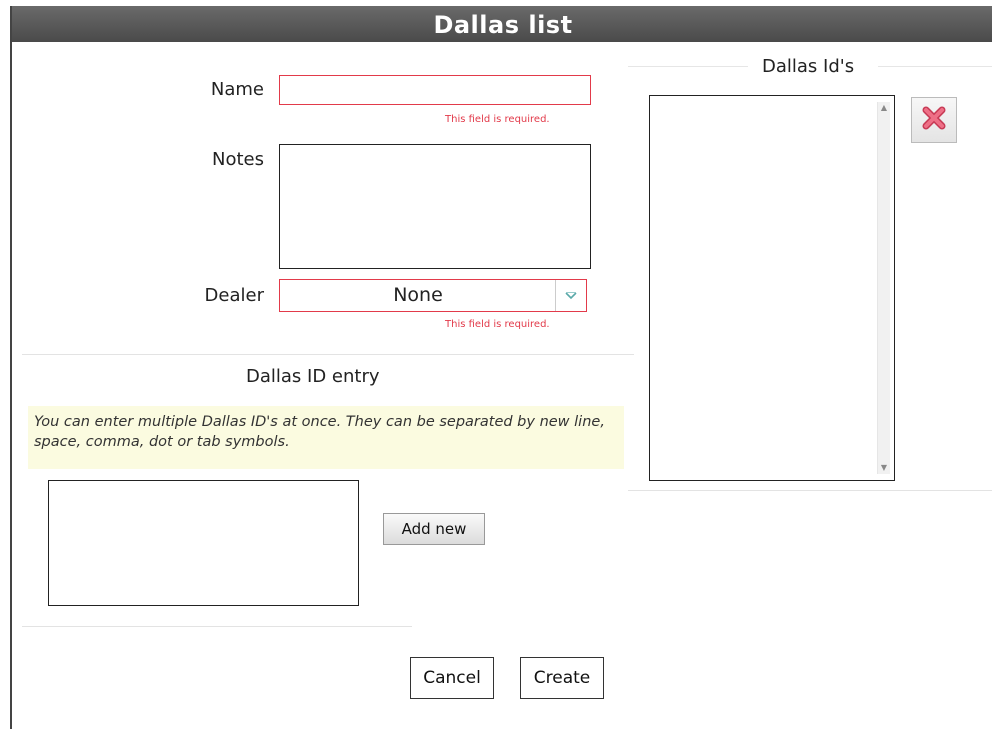 Image resolution: width=992 pixels, height=729 pixels. Describe the element at coordinates (497, 324) in the screenshot. I see `dealer-error: This field is required.` at that location.